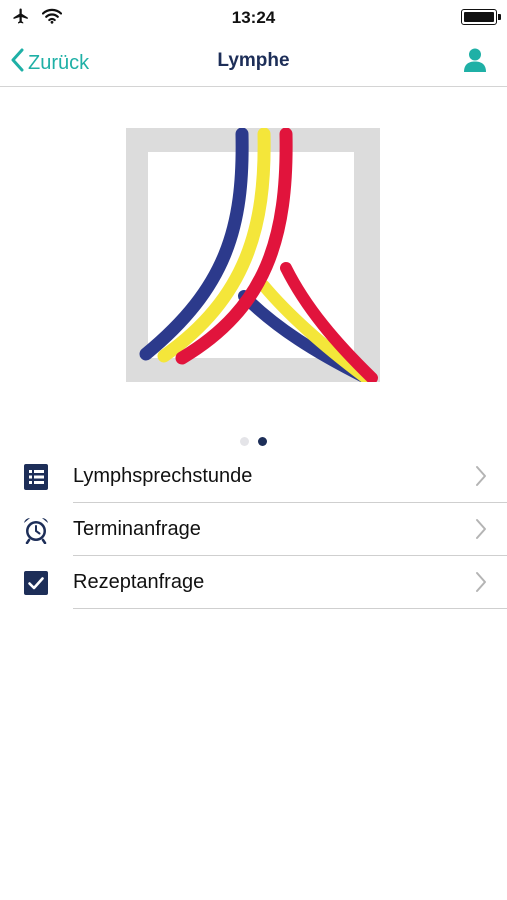 Image resolution: width=507 pixels, height=900 pixels. I want to click on list-item-rezeptanfrage: Rezeptanfrage, so click(253, 582).